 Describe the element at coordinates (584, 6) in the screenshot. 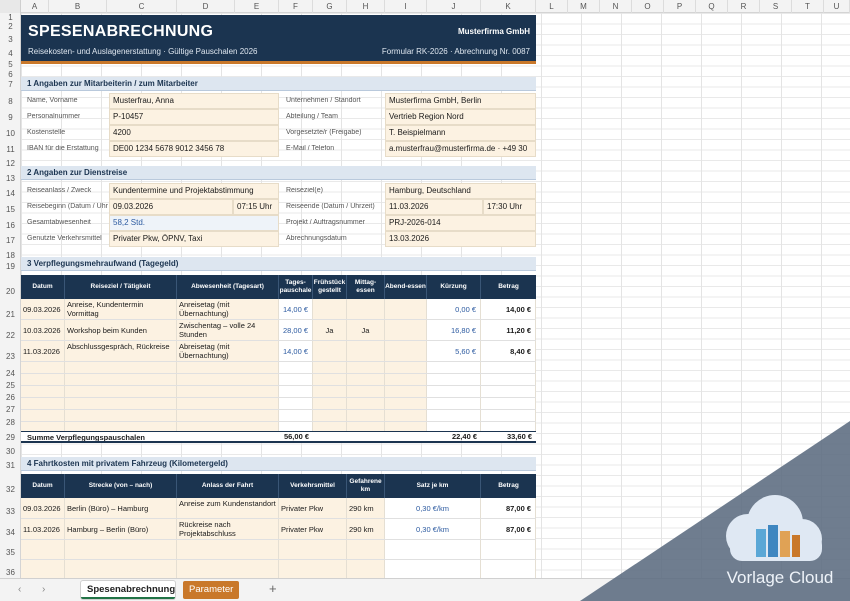

I see `column-header: M` at that location.